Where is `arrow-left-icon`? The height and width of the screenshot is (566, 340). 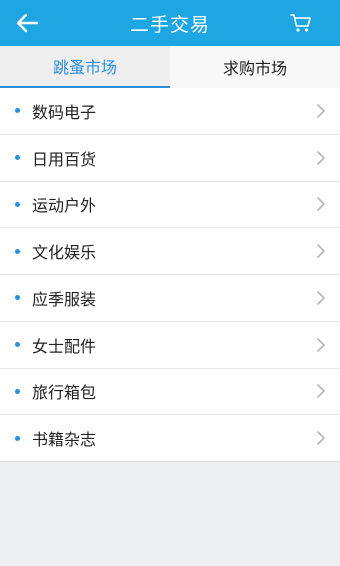 arrow-left-icon is located at coordinates (27, 23).